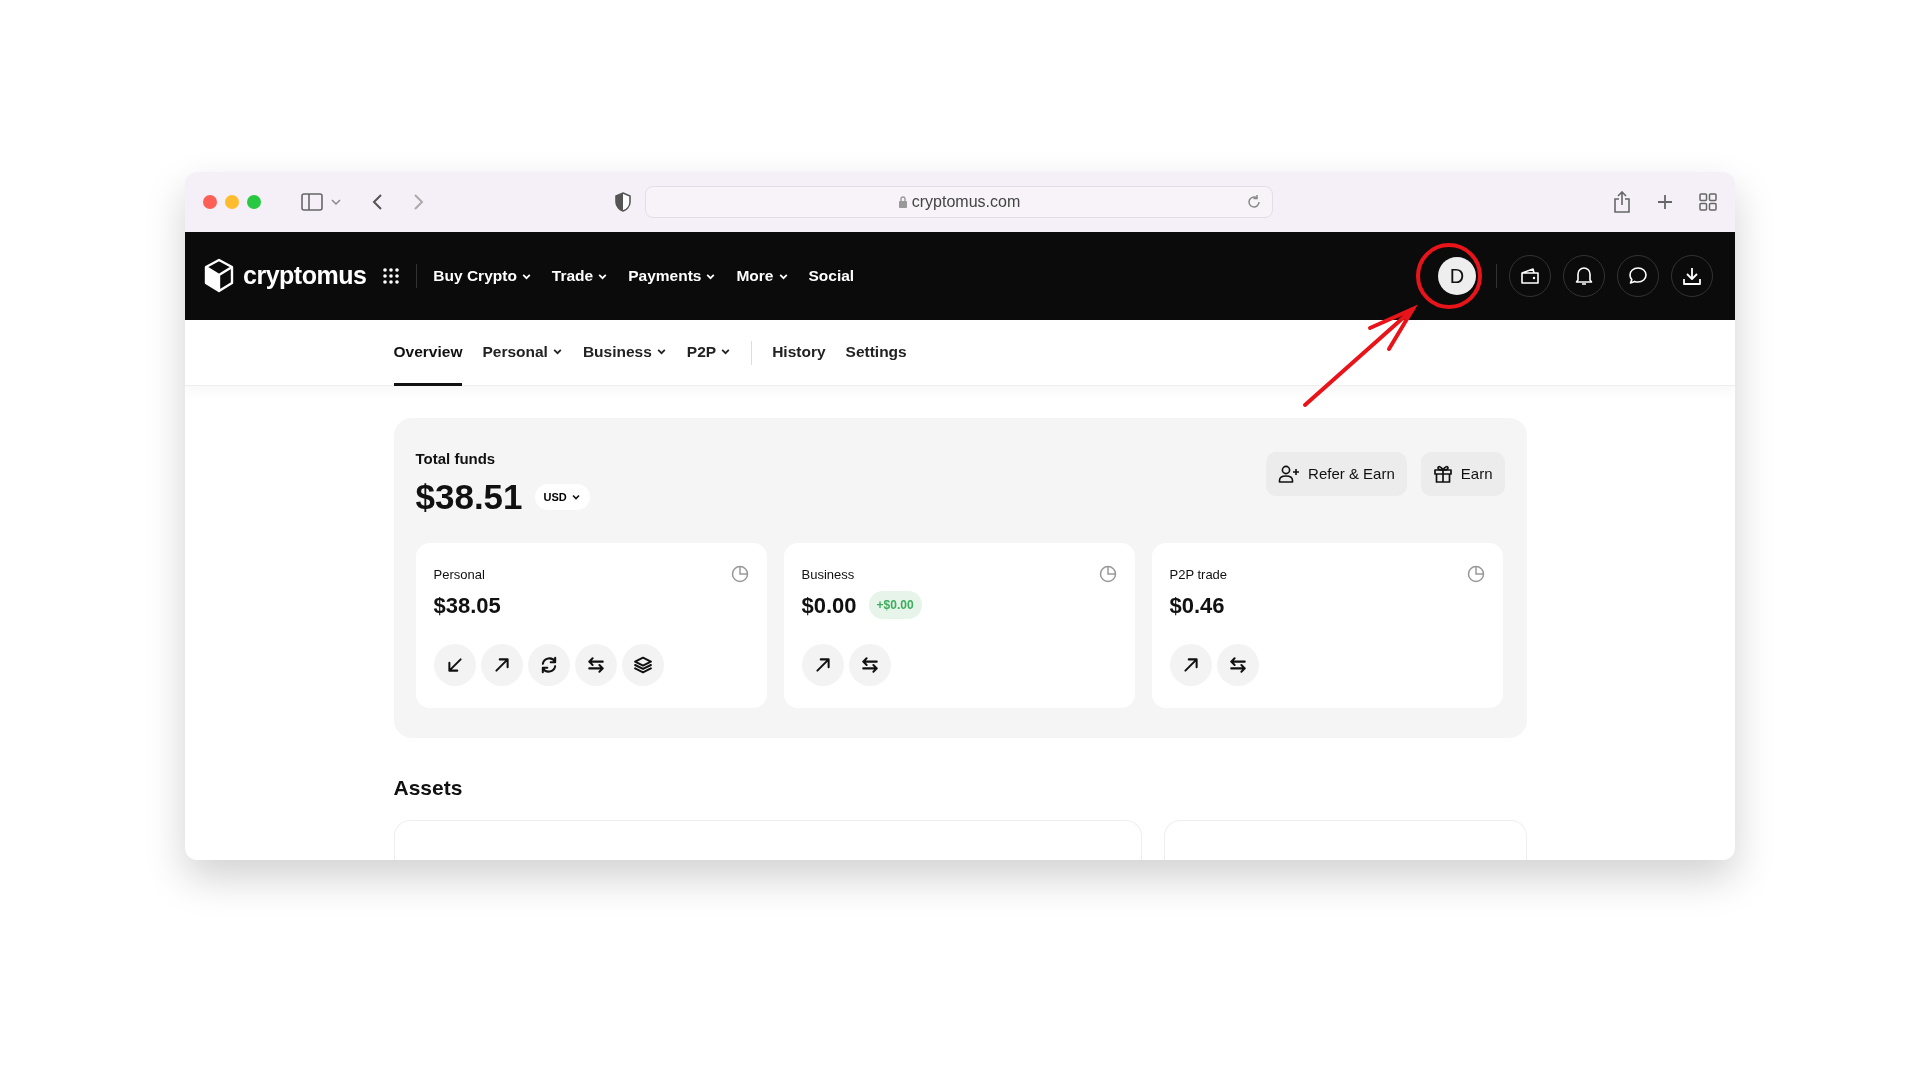 This screenshot has height=1080, width=1920. What do you see at coordinates (1289, 474) in the screenshot?
I see `add-user-icon` at bounding box center [1289, 474].